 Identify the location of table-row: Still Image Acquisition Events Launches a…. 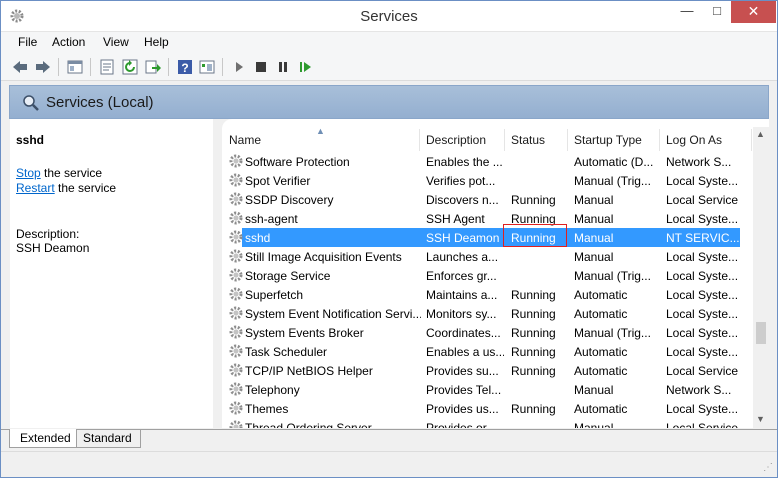
(487, 256).